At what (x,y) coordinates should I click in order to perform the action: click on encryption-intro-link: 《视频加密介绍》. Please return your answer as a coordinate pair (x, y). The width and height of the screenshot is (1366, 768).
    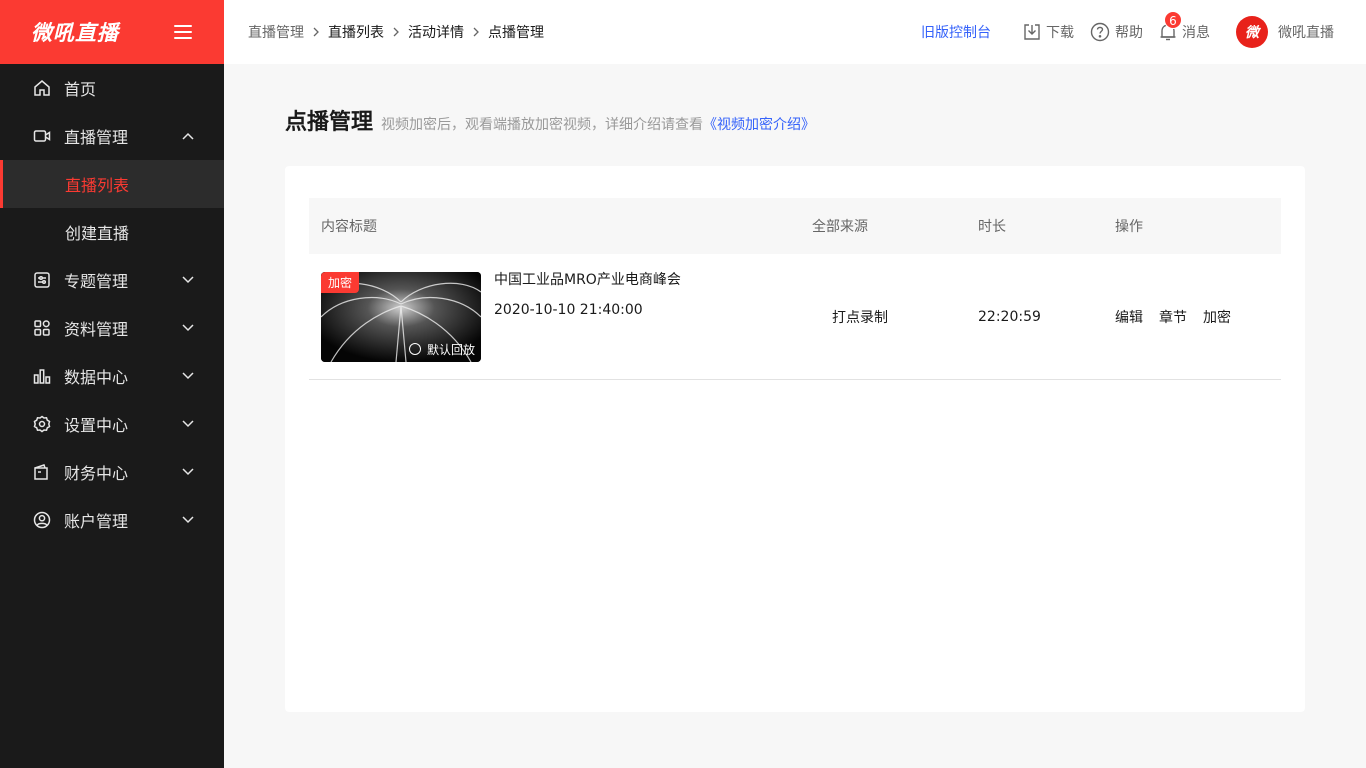
    Looking at the image, I should click on (759, 124).